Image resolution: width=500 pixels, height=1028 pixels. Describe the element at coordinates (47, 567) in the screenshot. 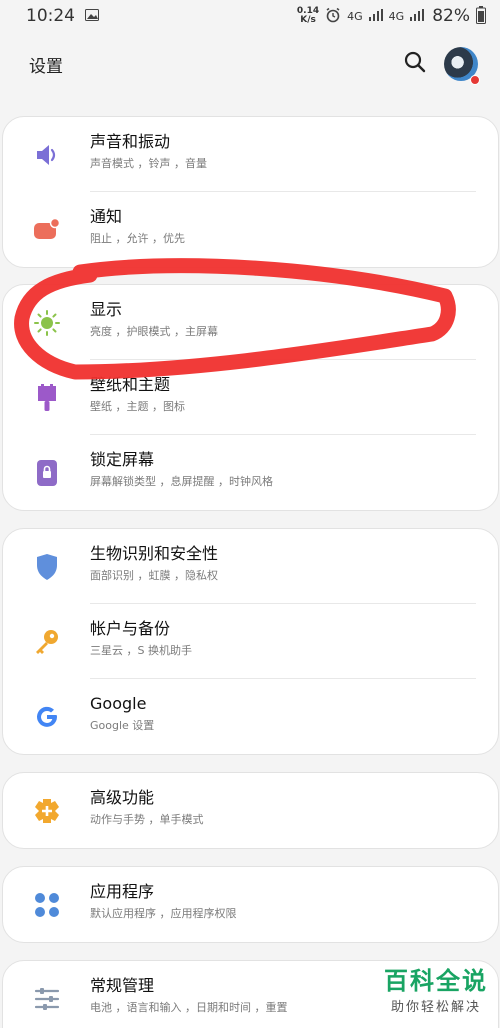

I see `shield-icon` at that location.